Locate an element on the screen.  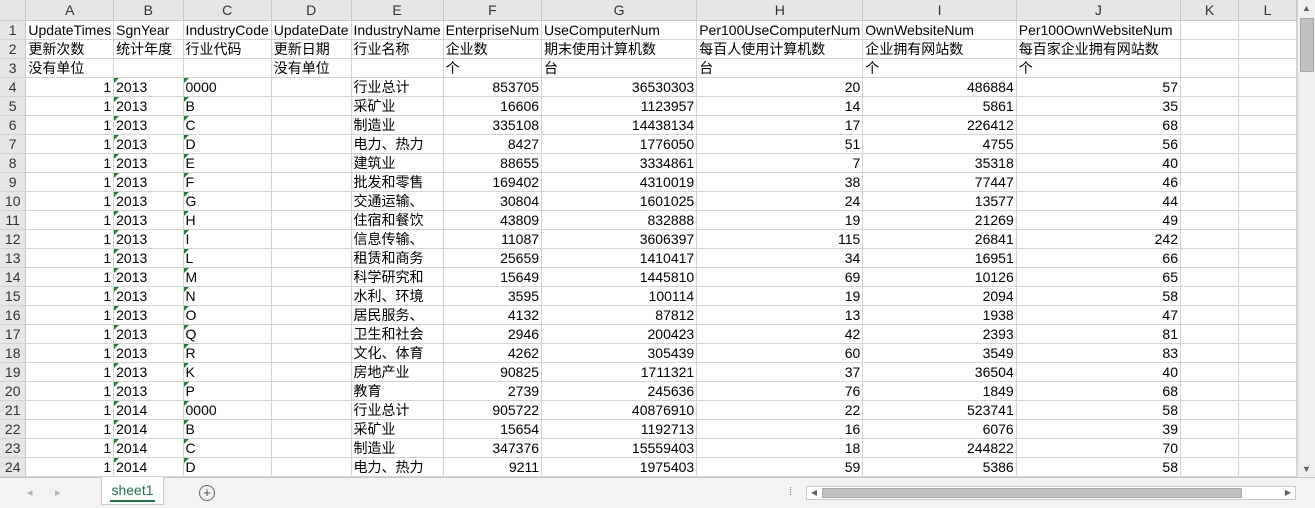
cell-K9 is located at coordinates (1210, 182).